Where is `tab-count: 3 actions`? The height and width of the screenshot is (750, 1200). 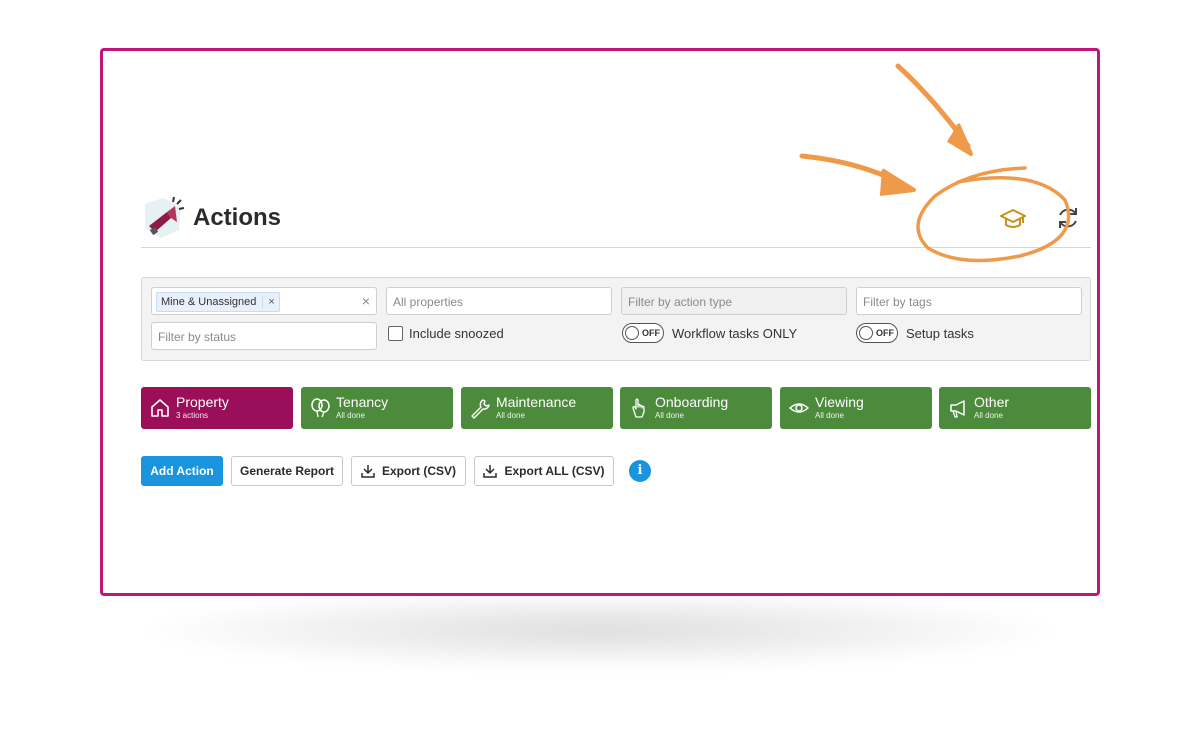 tab-count: 3 actions is located at coordinates (192, 415).